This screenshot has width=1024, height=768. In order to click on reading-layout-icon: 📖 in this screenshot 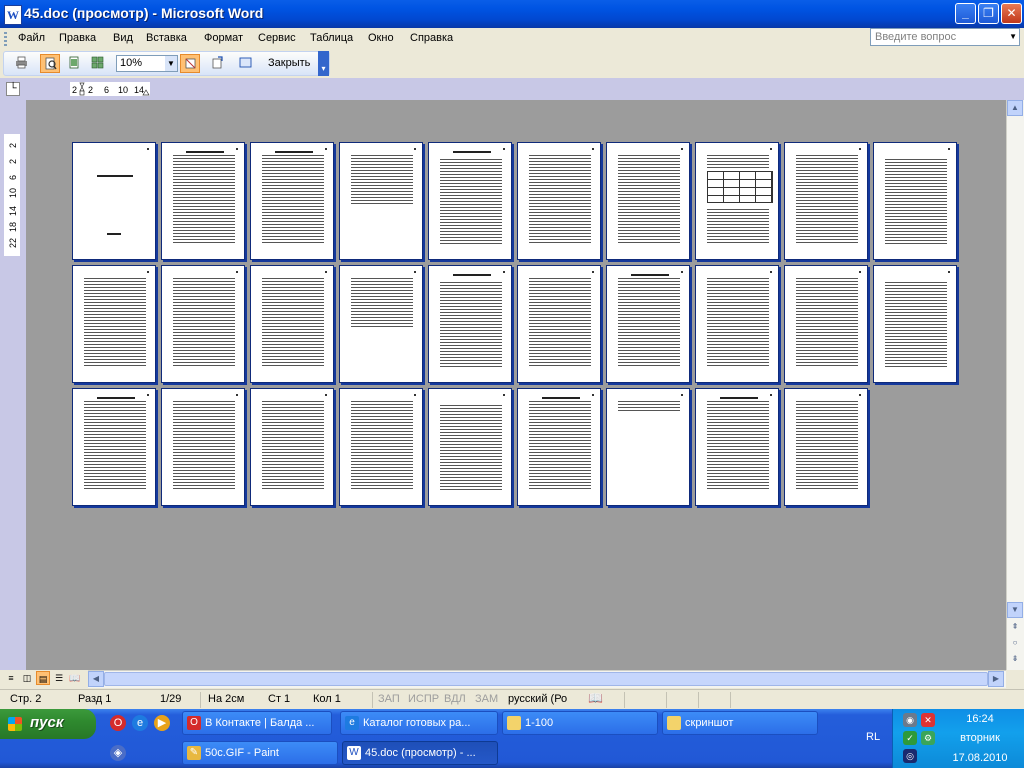, I will do `click(75, 678)`.